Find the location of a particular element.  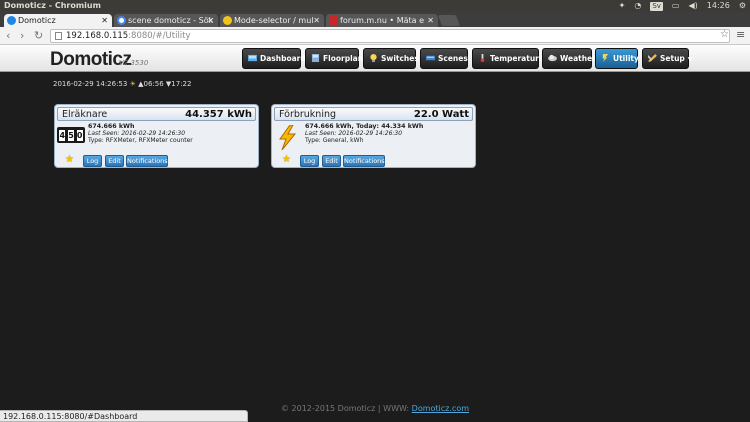

tab-google-search: scene domoticz - Sök ✕ is located at coordinates (166, 20).